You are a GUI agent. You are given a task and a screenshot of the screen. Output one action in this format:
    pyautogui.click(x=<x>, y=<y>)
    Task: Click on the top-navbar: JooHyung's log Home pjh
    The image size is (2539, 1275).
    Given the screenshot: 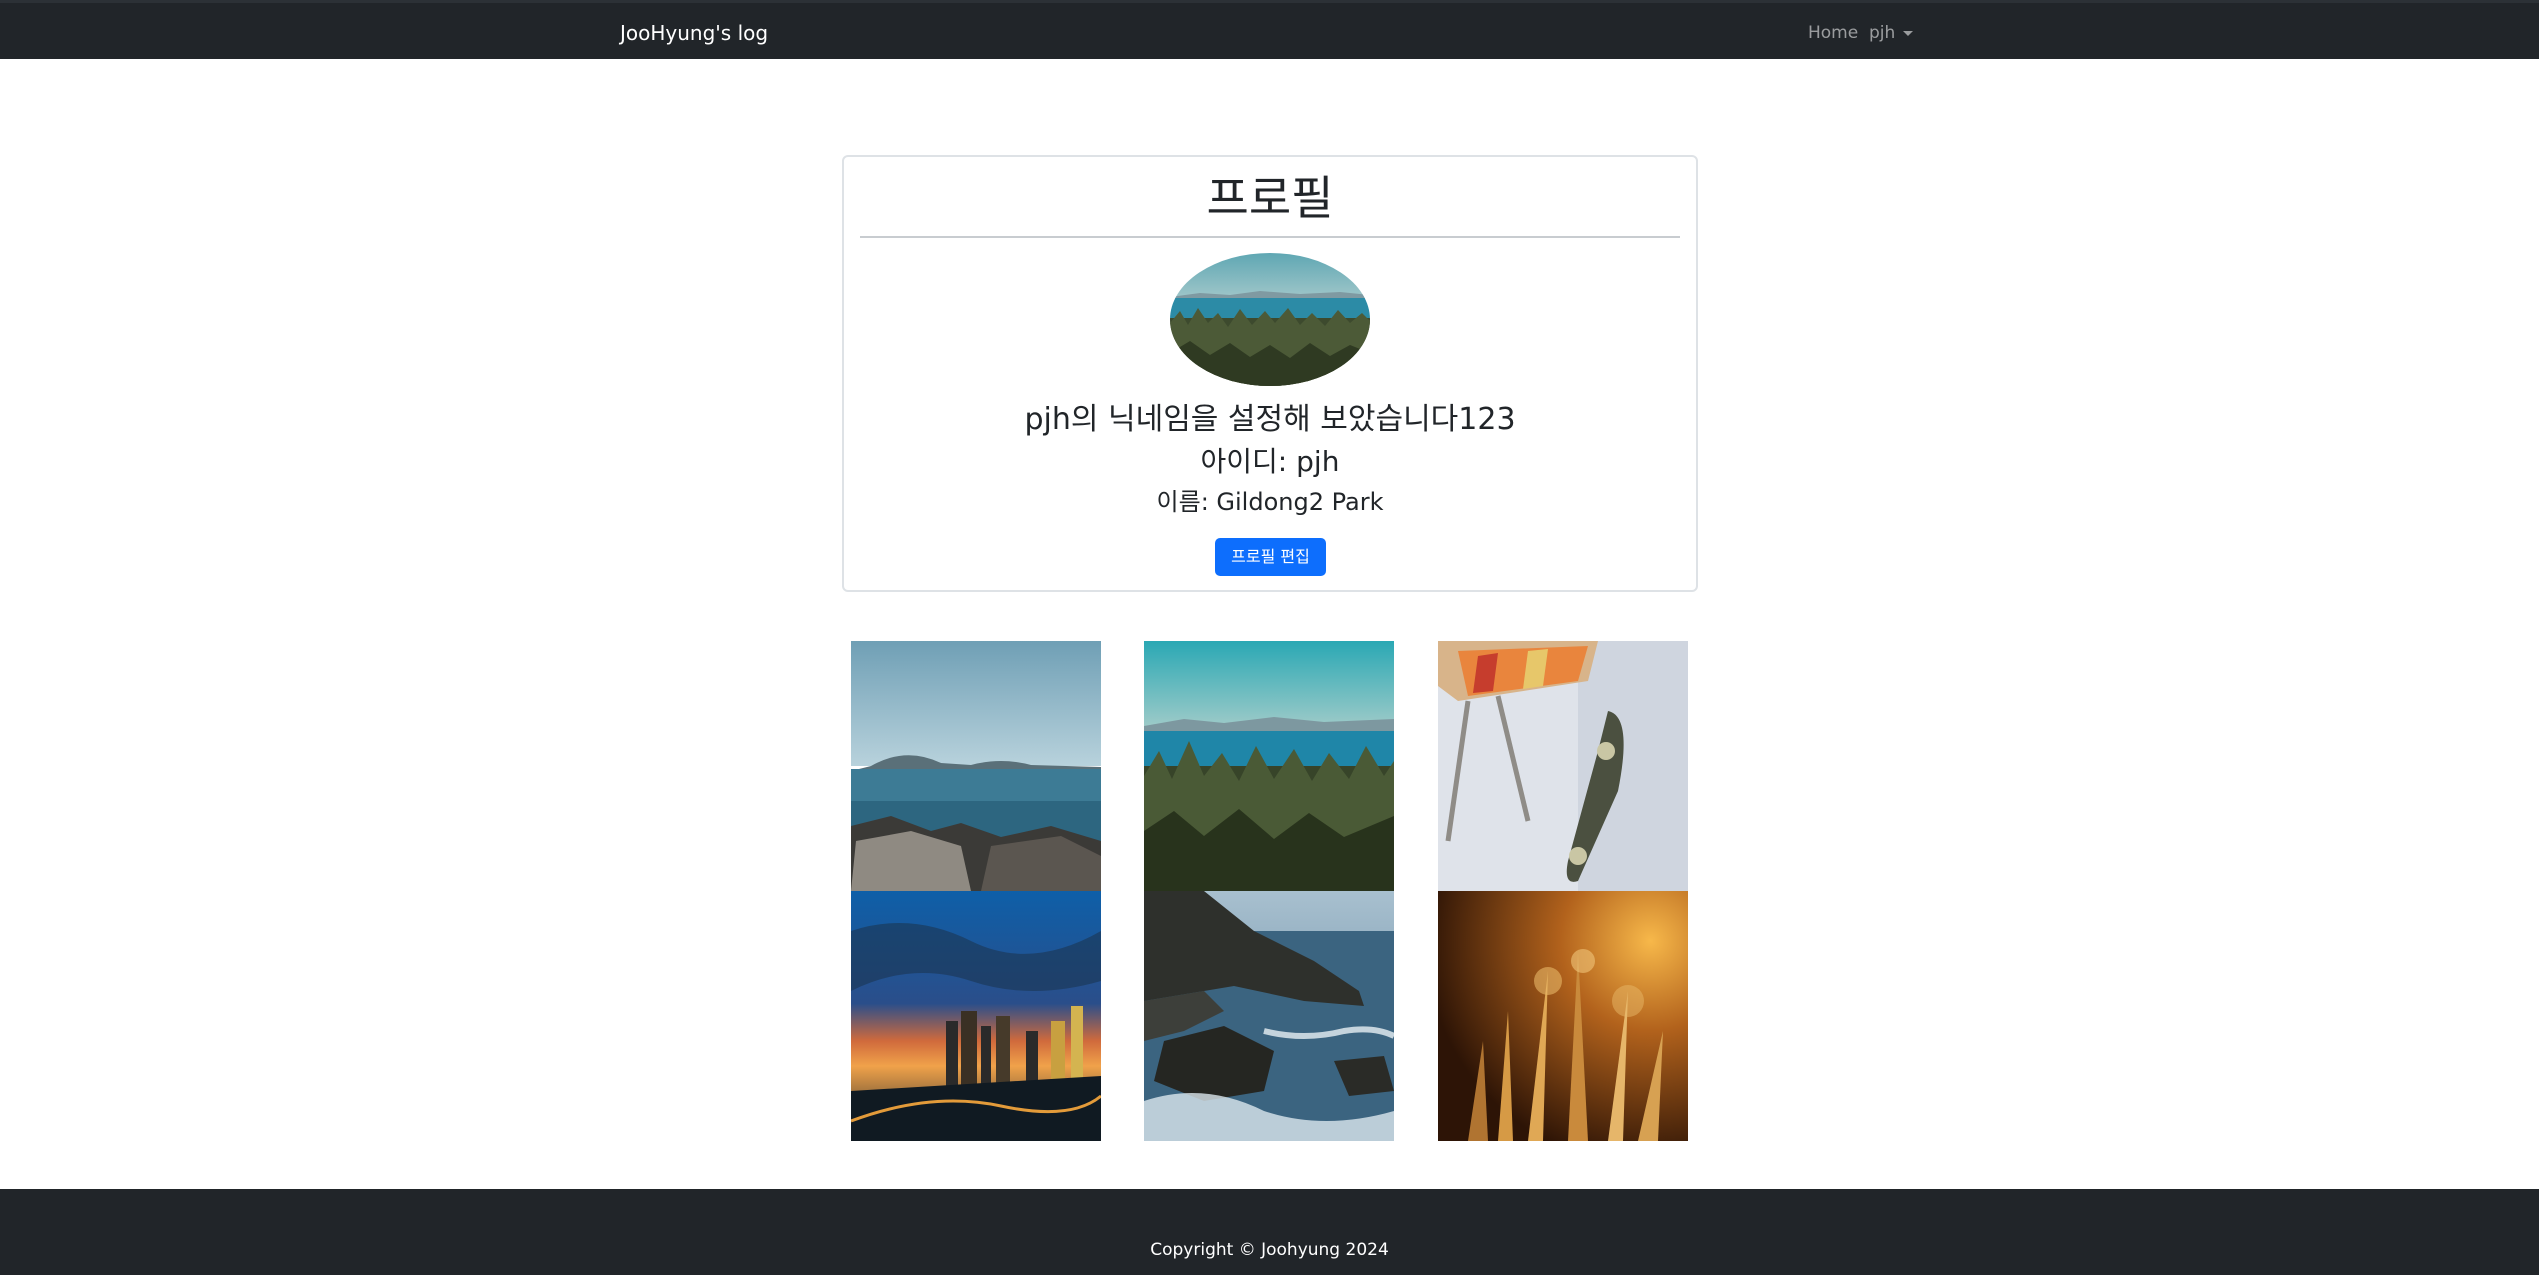 What is the action you would take?
    pyautogui.click(x=1269, y=29)
    